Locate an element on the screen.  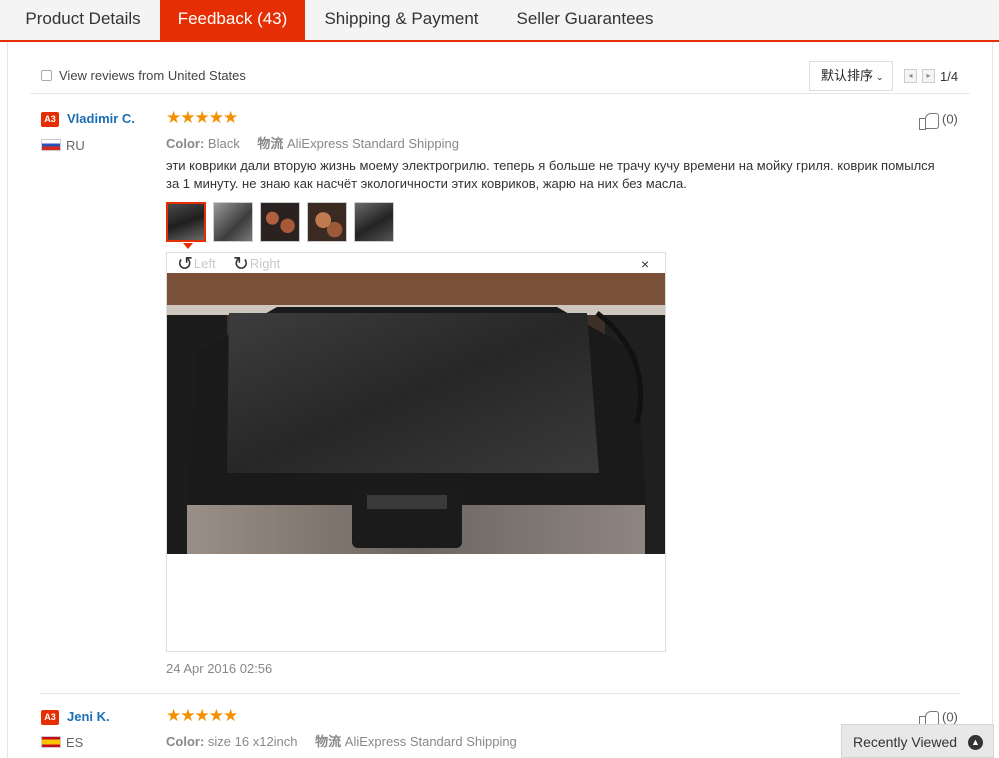
us-reviews-label: View reviews from United States is located at coordinates (152, 75).